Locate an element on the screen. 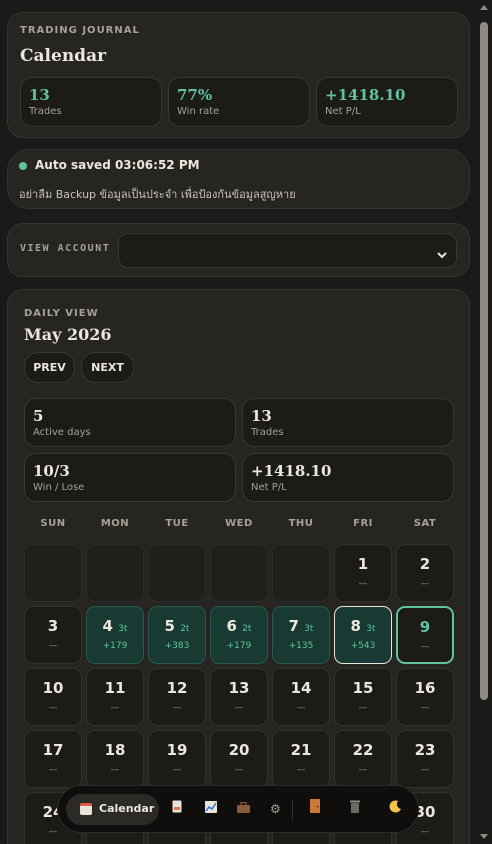  day-number-text: 10 is located at coordinates (53, 688).